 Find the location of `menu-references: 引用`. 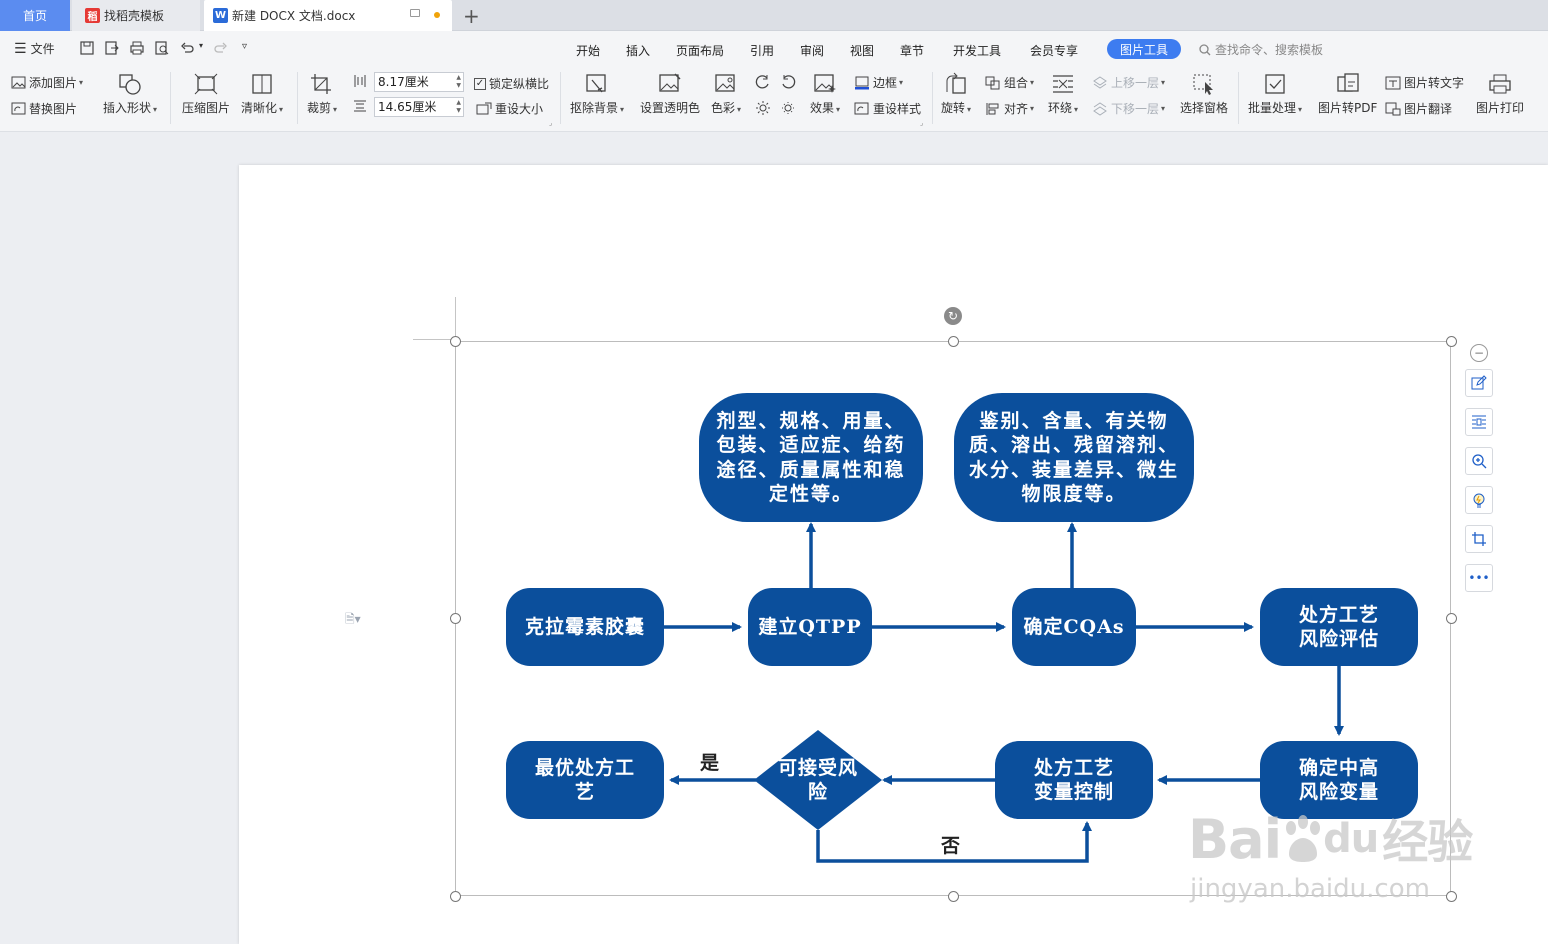

menu-references: 引用 is located at coordinates (762, 50).